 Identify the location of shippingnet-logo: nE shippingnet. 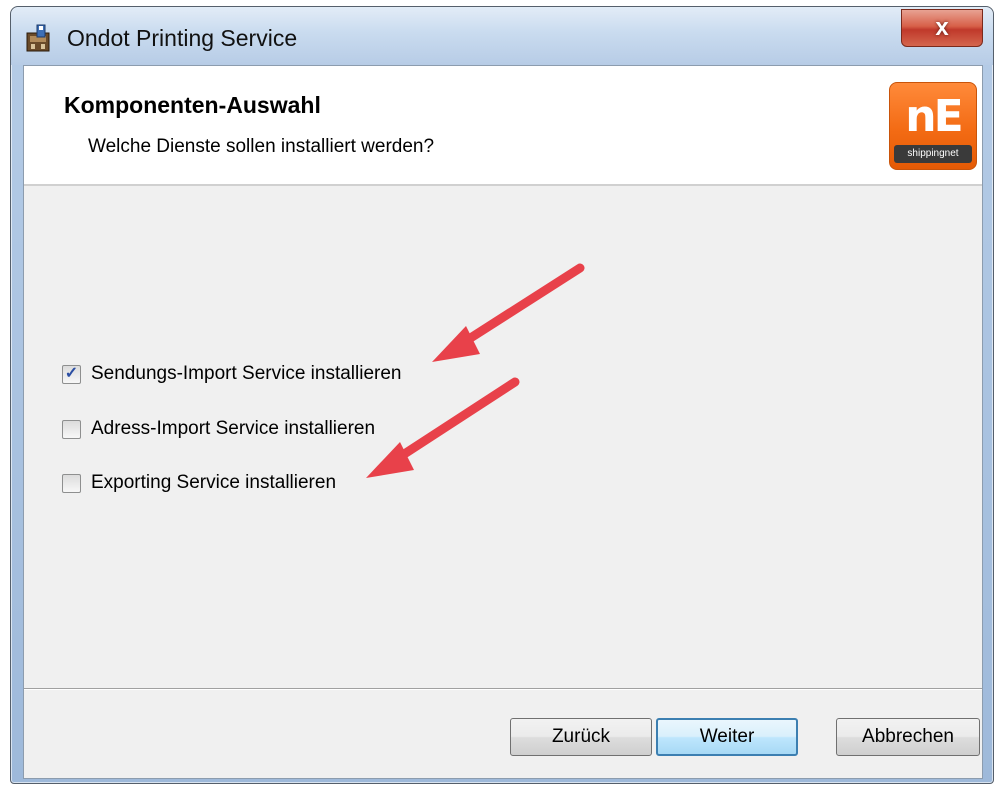
(933, 126).